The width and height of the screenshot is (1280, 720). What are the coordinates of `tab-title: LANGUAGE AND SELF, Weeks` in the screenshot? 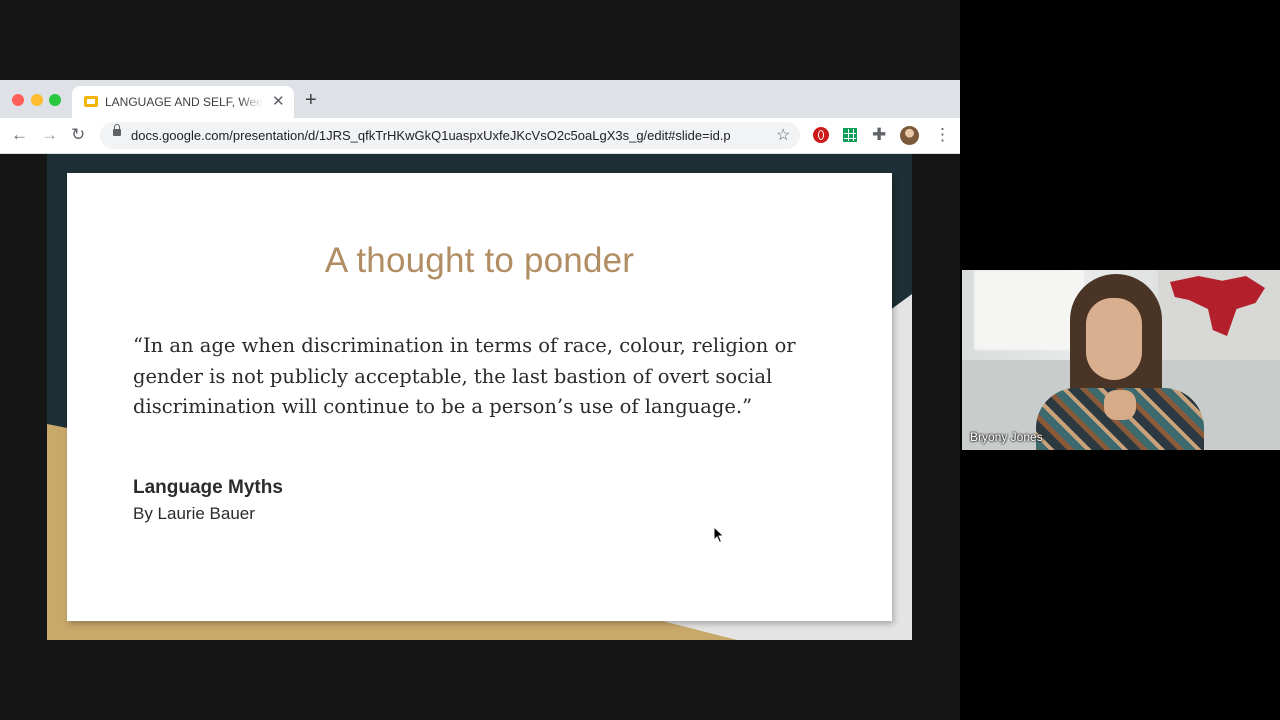 It's located at (184, 102).